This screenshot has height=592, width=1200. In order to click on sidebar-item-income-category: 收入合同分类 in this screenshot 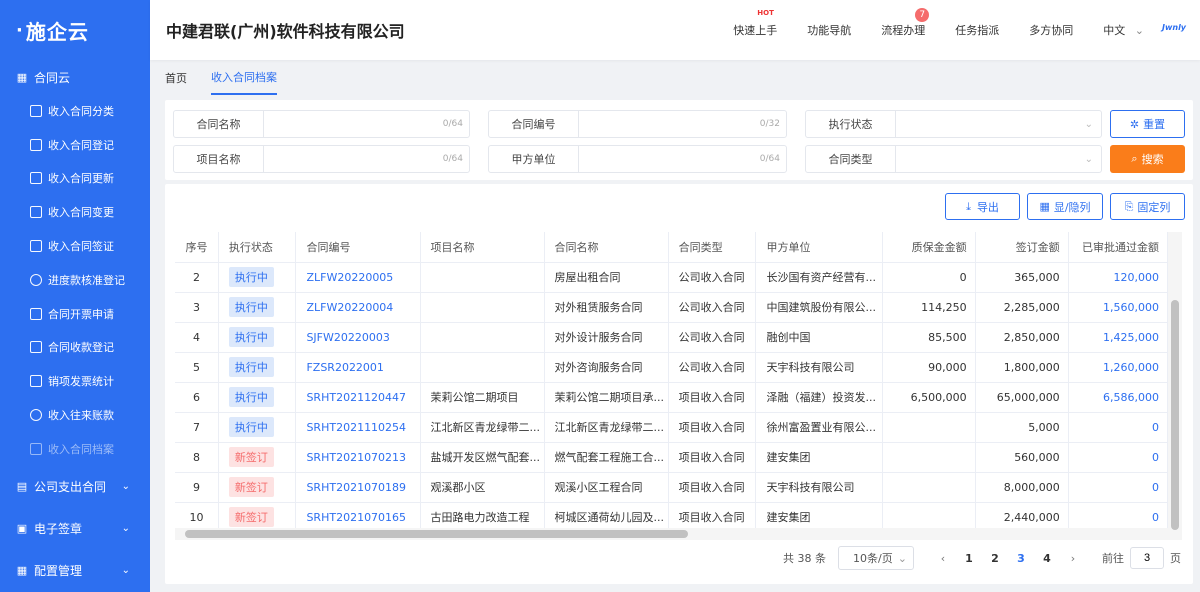, I will do `click(75, 111)`.